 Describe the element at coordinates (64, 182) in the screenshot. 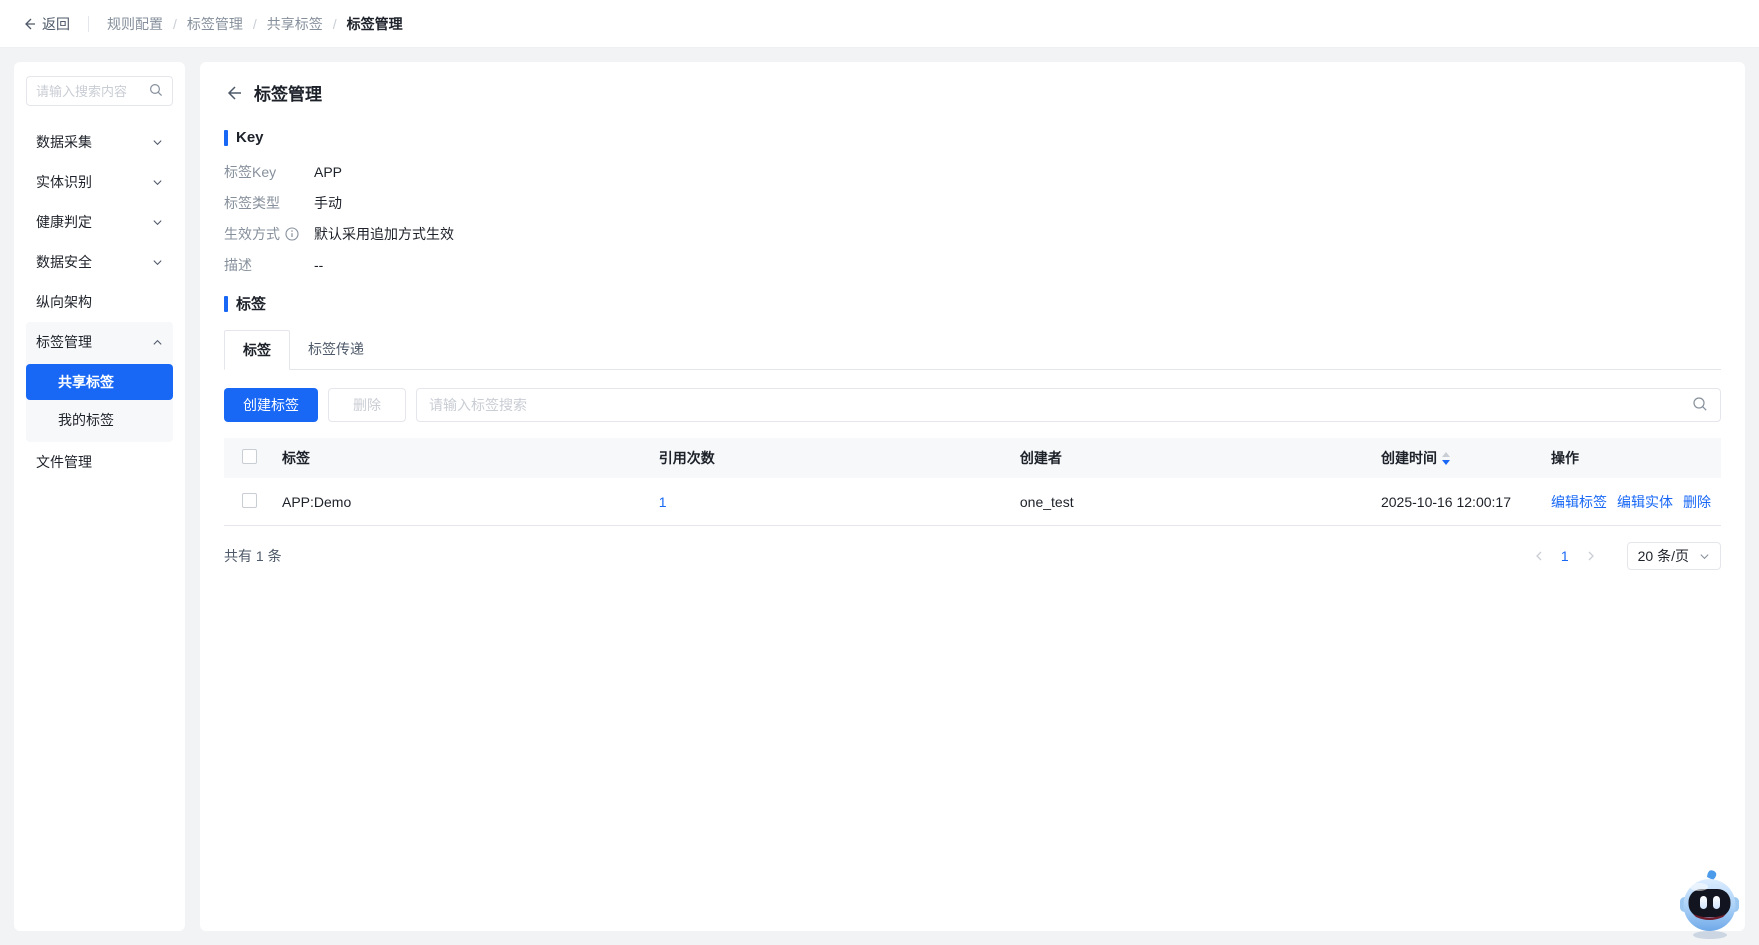

I see `sidebar-item-label: 实体识别` at that location.